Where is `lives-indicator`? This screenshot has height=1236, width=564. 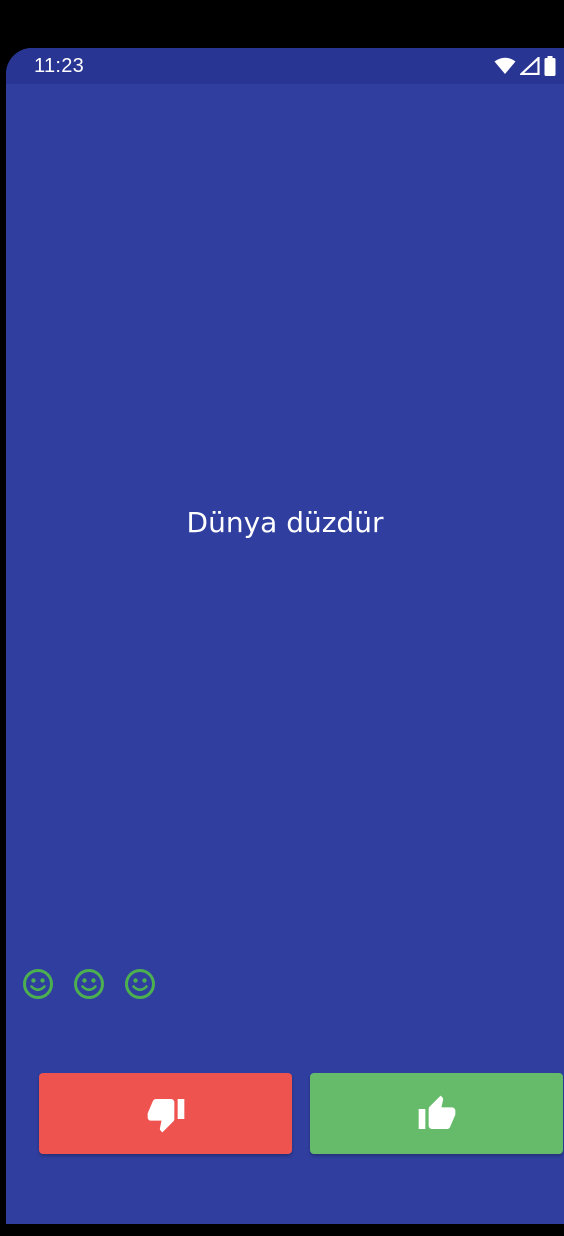
lives-indicator is located at coordinates (89, 984).